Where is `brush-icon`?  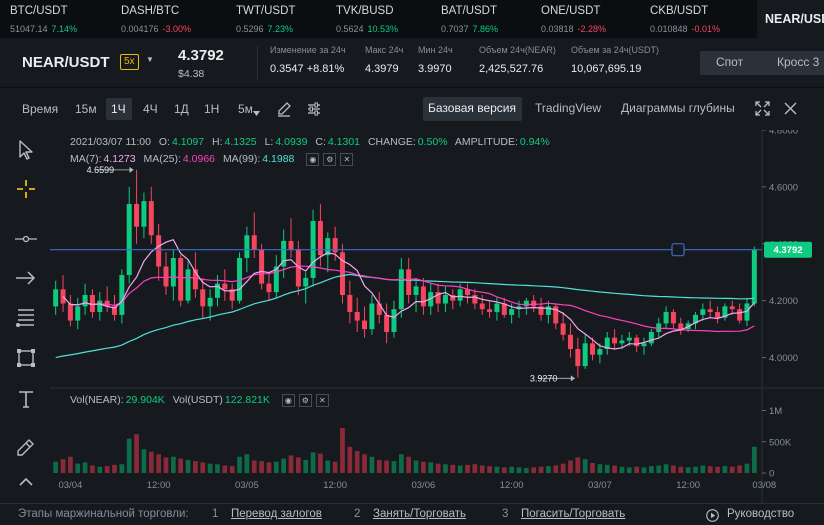
brush-icon is located at coordinates (26, 447).